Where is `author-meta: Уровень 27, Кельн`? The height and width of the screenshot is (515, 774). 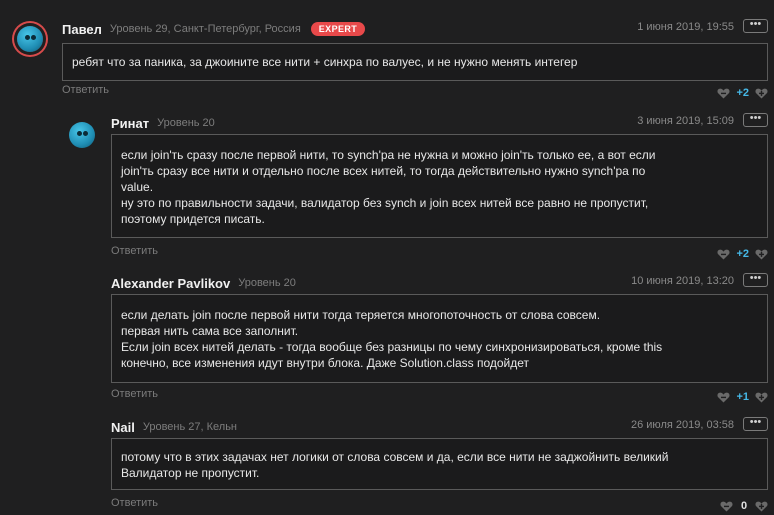
author-meta: Уровень 27, Кельн is located at coordinates (190, 427).